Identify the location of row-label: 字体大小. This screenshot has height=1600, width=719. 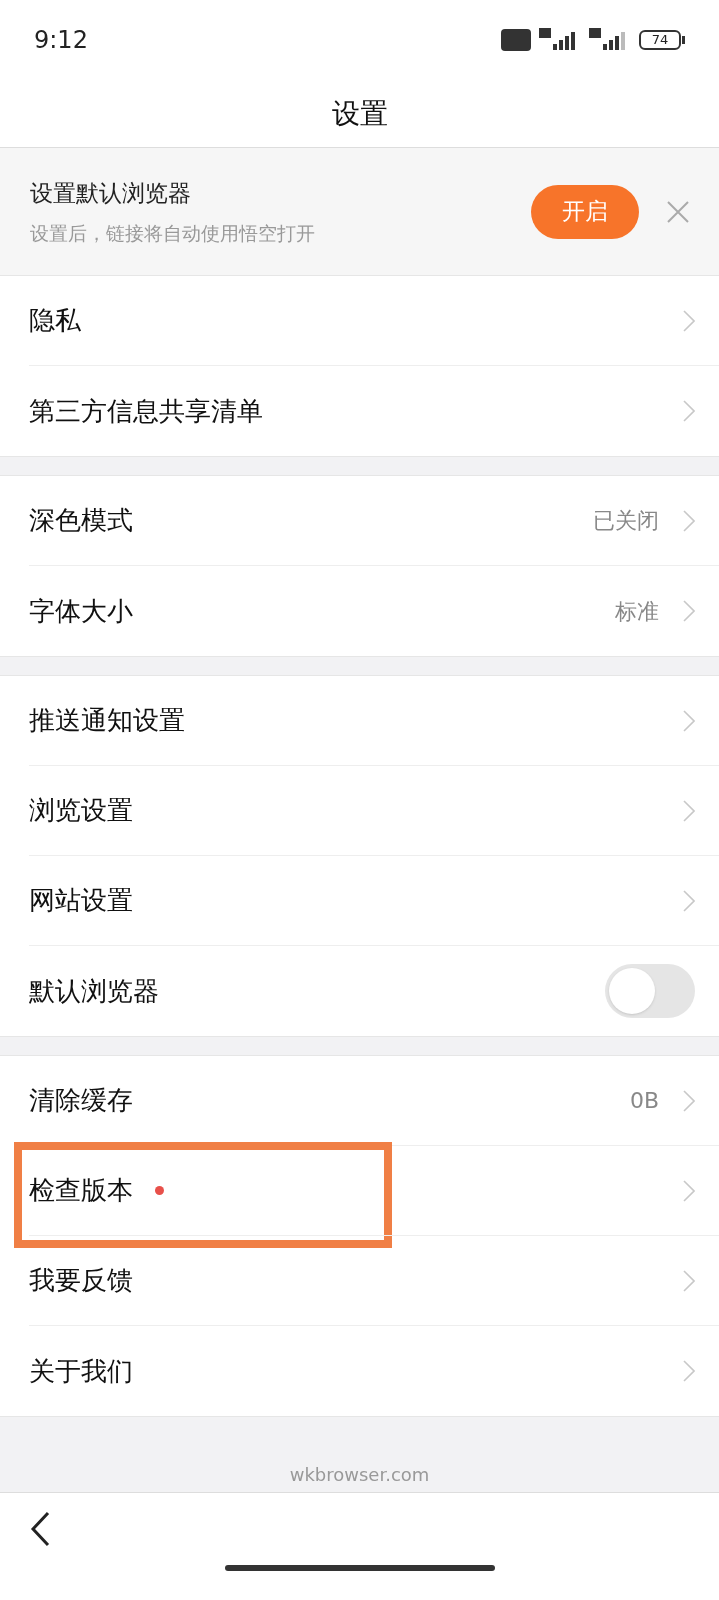
(81, 611).